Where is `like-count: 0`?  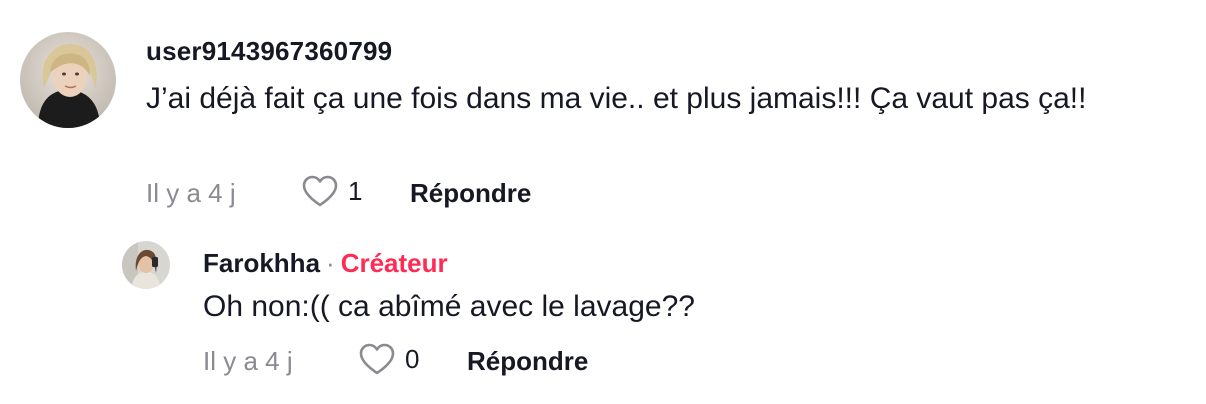
like-count: 0 is located at coordinates (412, 358).